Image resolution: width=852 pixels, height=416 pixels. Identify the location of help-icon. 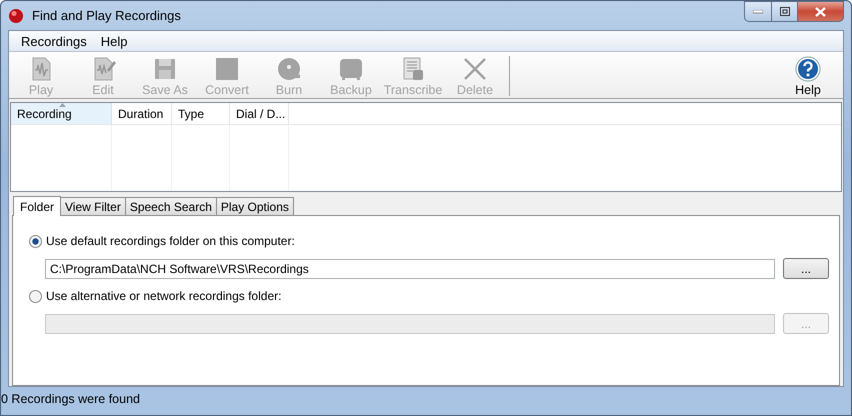
(808, 69).